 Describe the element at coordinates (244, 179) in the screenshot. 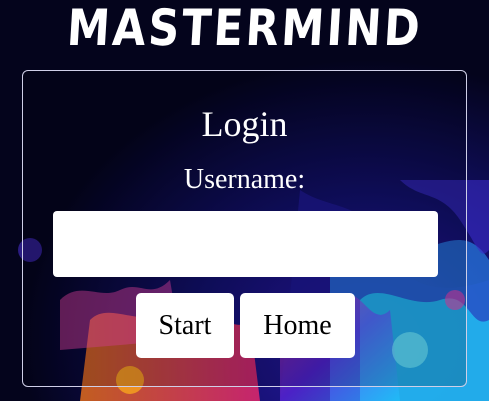

I see `username-label: Username:` at that location.